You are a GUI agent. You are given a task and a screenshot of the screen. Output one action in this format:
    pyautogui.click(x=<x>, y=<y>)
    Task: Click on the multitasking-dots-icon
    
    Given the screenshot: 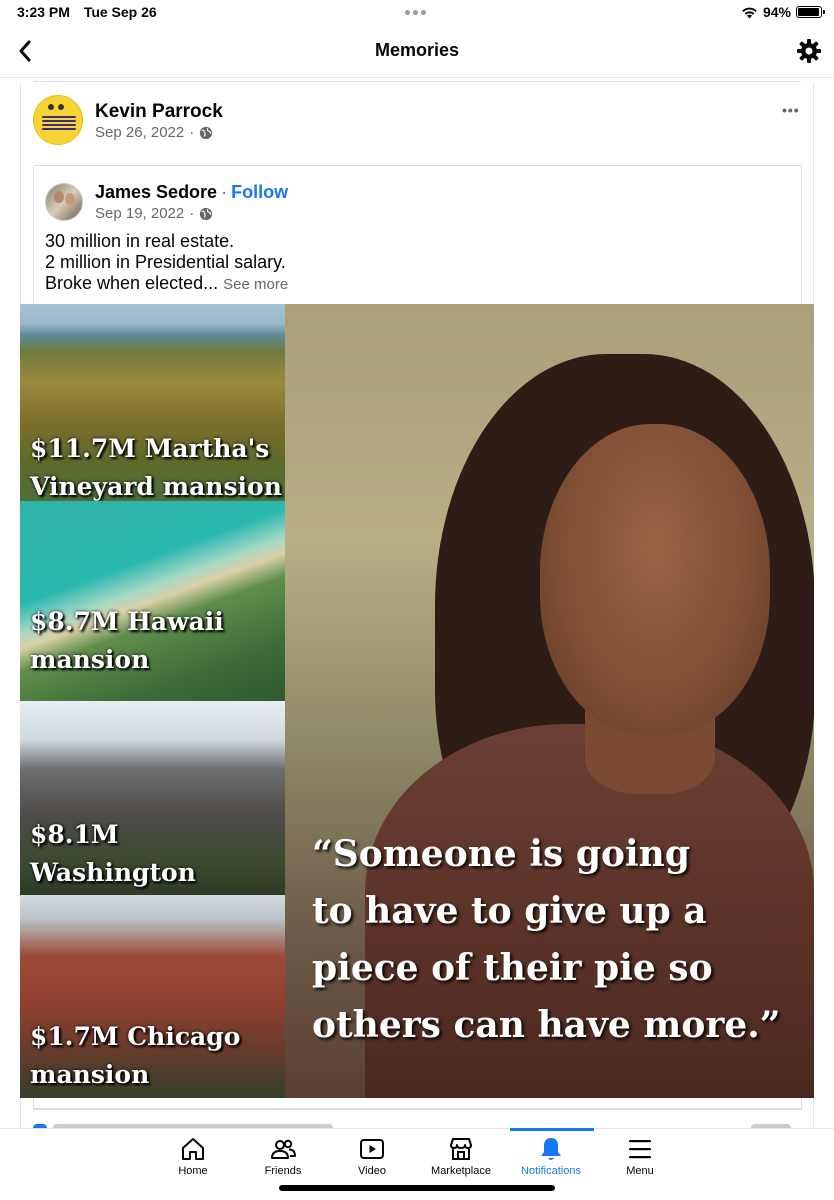 What is the action you would take?
    pyautogui.click(x=415, y=12)
    